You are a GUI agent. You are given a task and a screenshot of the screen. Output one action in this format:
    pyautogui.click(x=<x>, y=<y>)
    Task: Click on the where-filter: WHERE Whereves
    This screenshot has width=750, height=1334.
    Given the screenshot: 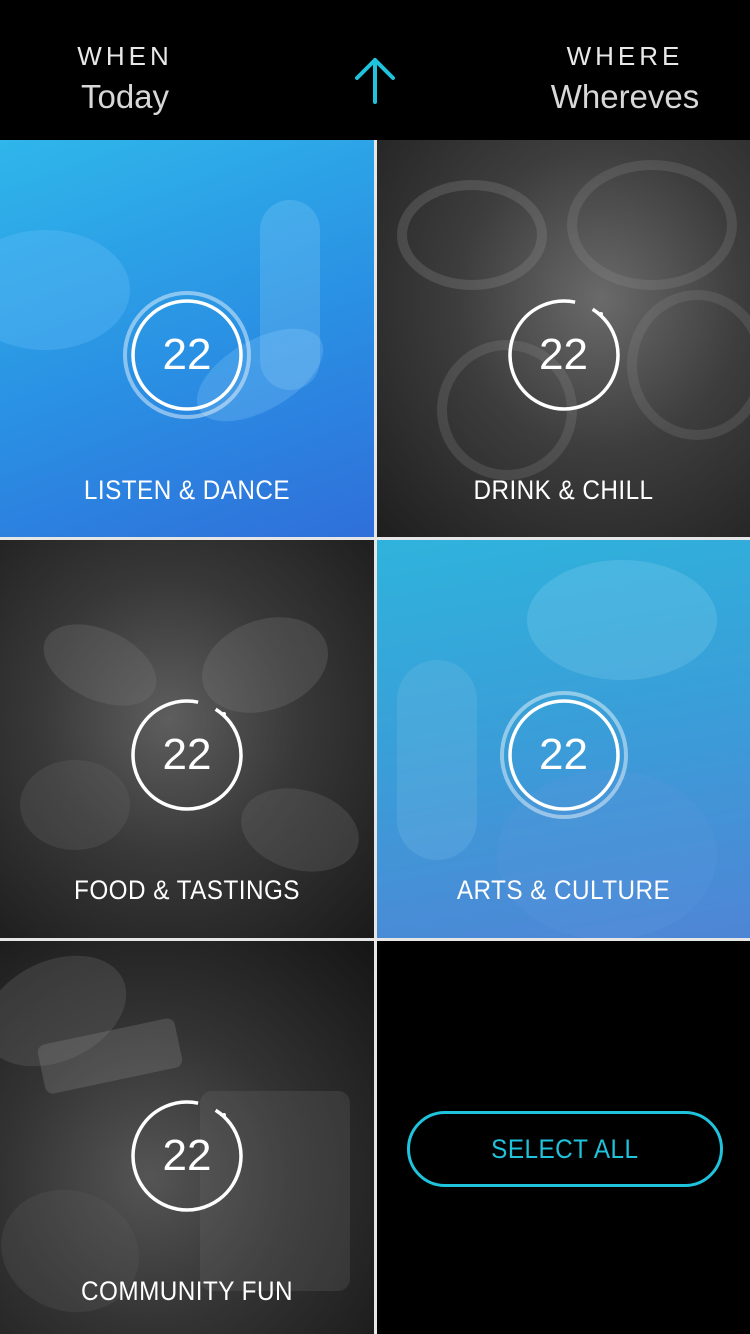 What is the action you would take?
    pyautogui.click(x=625, y=79)
    